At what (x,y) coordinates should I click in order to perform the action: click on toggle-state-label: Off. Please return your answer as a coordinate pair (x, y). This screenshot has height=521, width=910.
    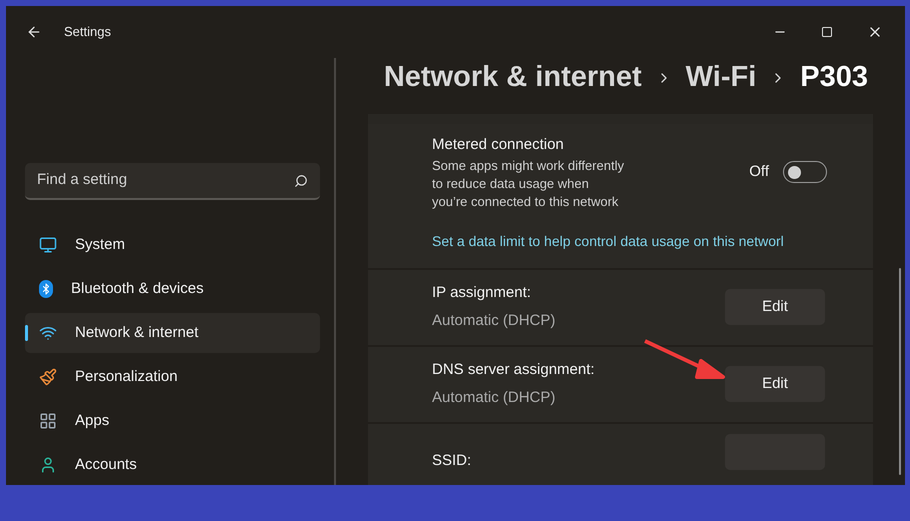
    Looking at the image, I should click on (759, 172).